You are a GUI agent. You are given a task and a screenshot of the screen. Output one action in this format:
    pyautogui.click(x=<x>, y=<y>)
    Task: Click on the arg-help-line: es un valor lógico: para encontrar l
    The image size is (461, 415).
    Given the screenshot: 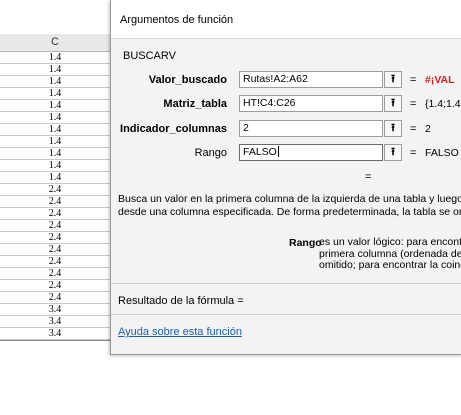 What is the action you would take?
    pyautogui.click(x=390, y=242)
    